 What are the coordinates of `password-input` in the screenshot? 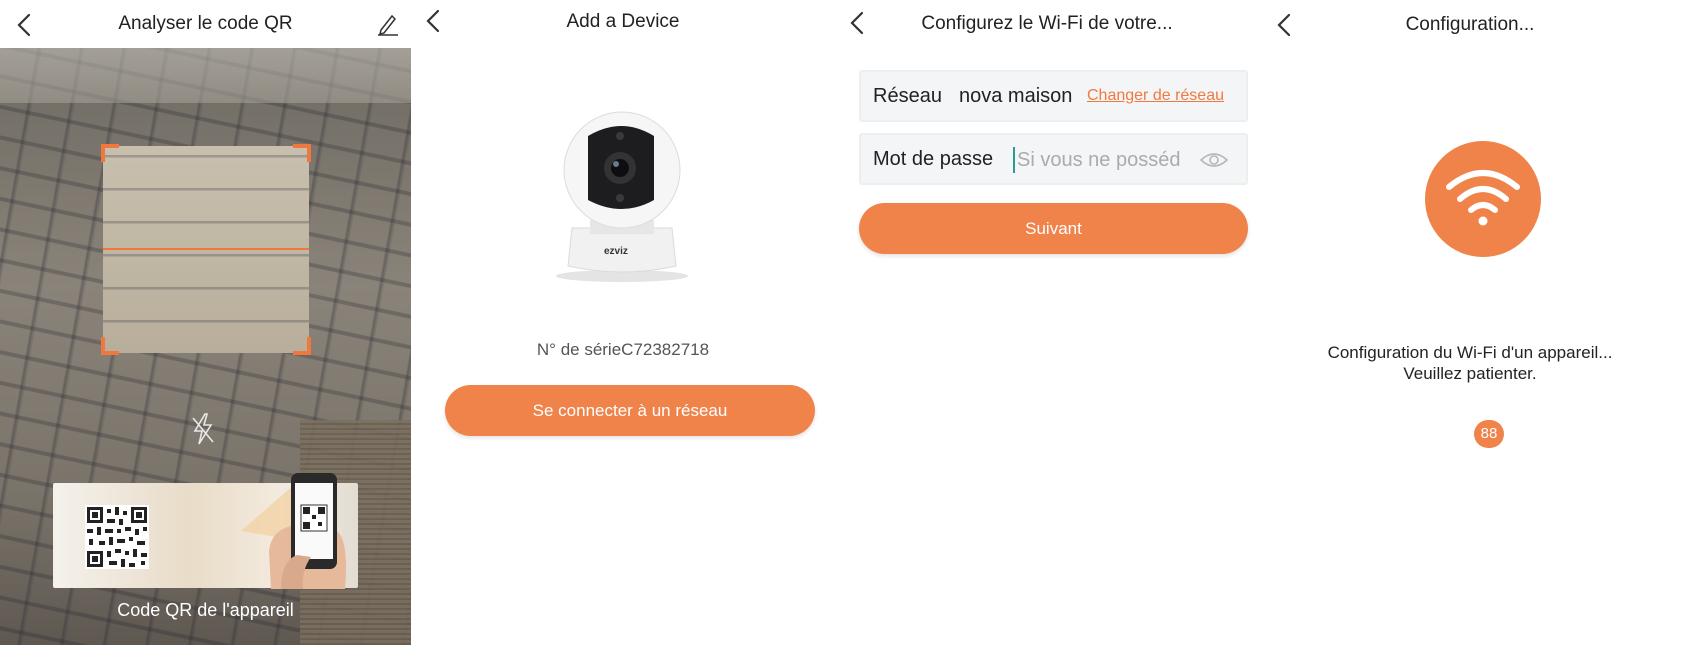 It's located at (1097, 160).